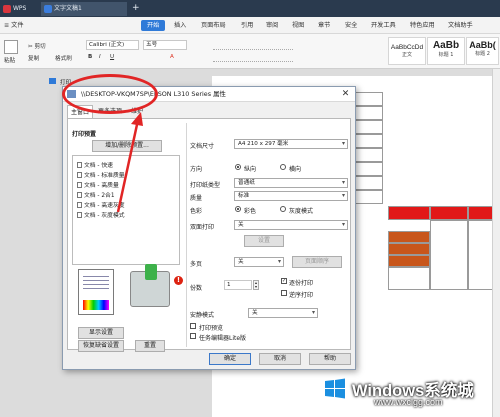 The height and width of the screenshot is (417, 500). Describe the element at coordinates (283, 167) in the screenshot. I see `landscape-radio` at that location.